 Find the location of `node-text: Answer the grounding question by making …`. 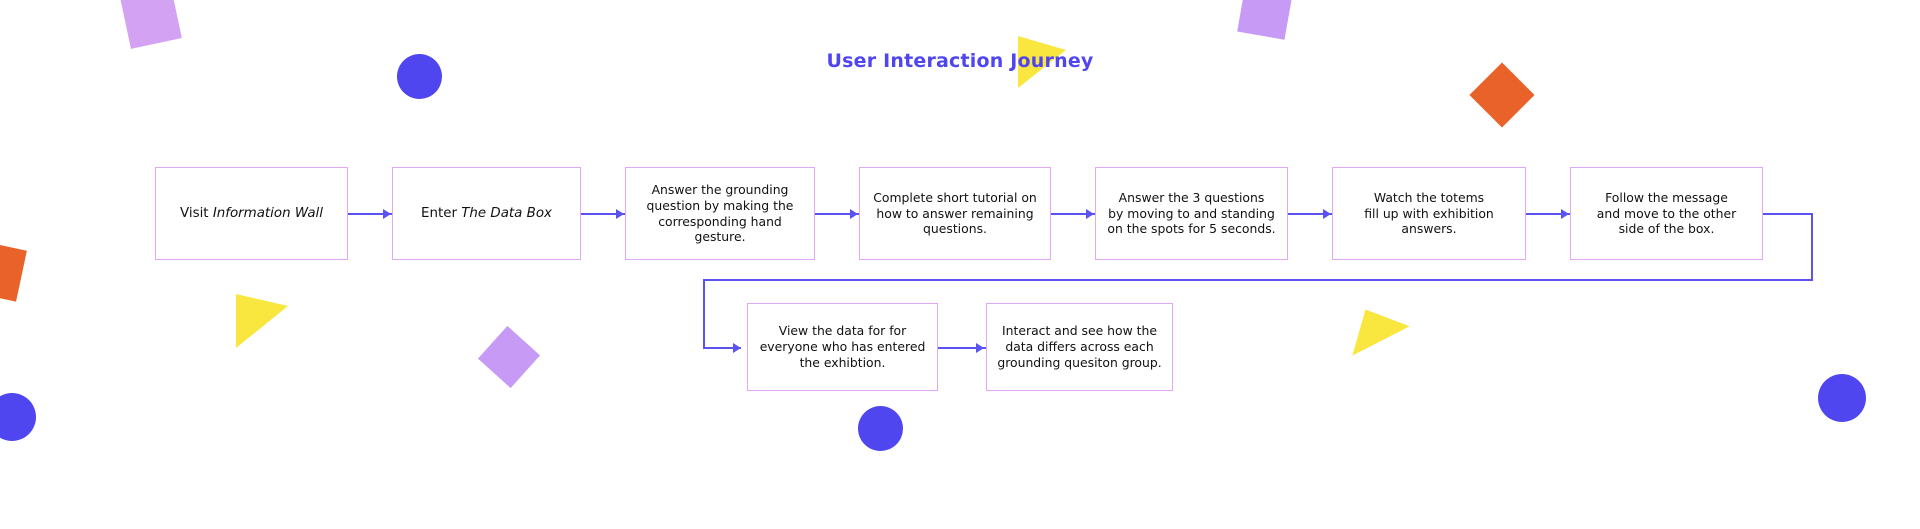

node-text: Answer the grounding question by making … is located at coordinates (720, 213).